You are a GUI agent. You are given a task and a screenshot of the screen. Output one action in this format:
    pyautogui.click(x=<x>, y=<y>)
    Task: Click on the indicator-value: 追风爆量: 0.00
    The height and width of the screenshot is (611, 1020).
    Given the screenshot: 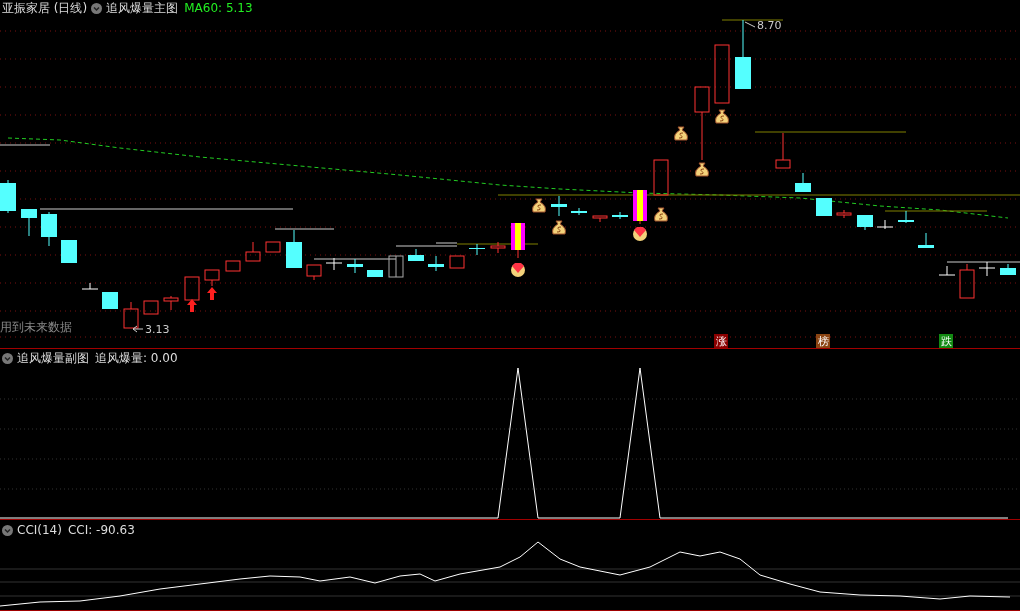 What is the action you would take?
    pyautogui.click(x=136, y=358)
    